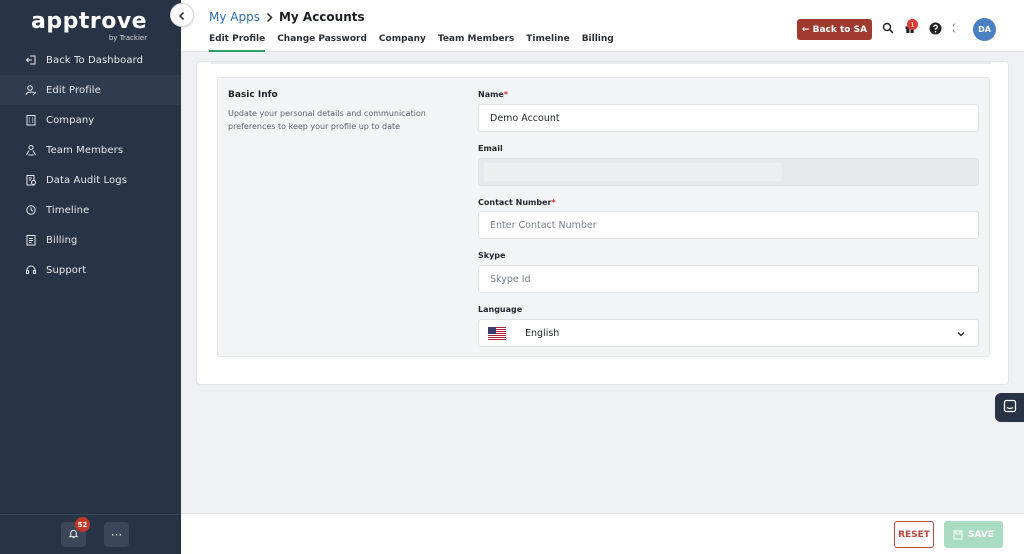  What do you see at coordinates (542, 333) in the screenshot?
I see `language-value: English` at bounding box center [542, 333].